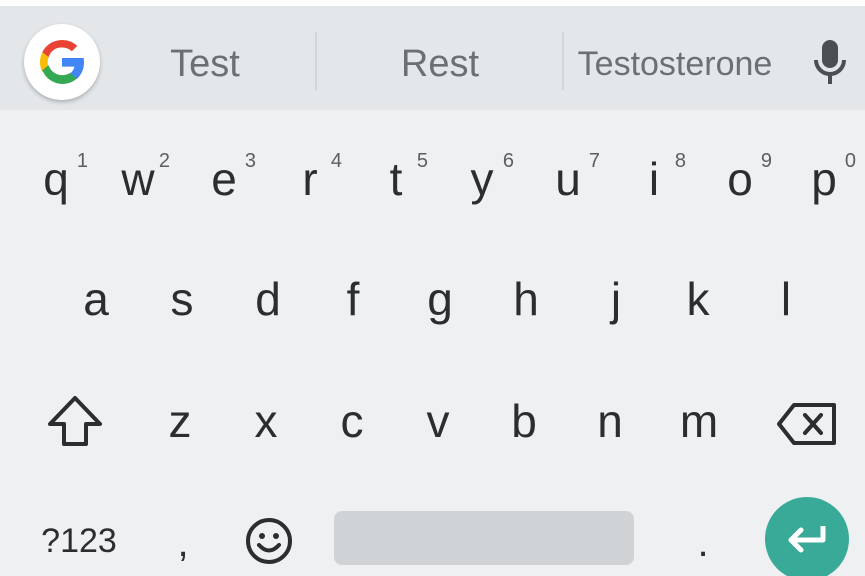 This screenshot has width=865, height=576. Describe the element at coordinates (164, 161) in the screenshot. I see `key-hint: 2` at that location.